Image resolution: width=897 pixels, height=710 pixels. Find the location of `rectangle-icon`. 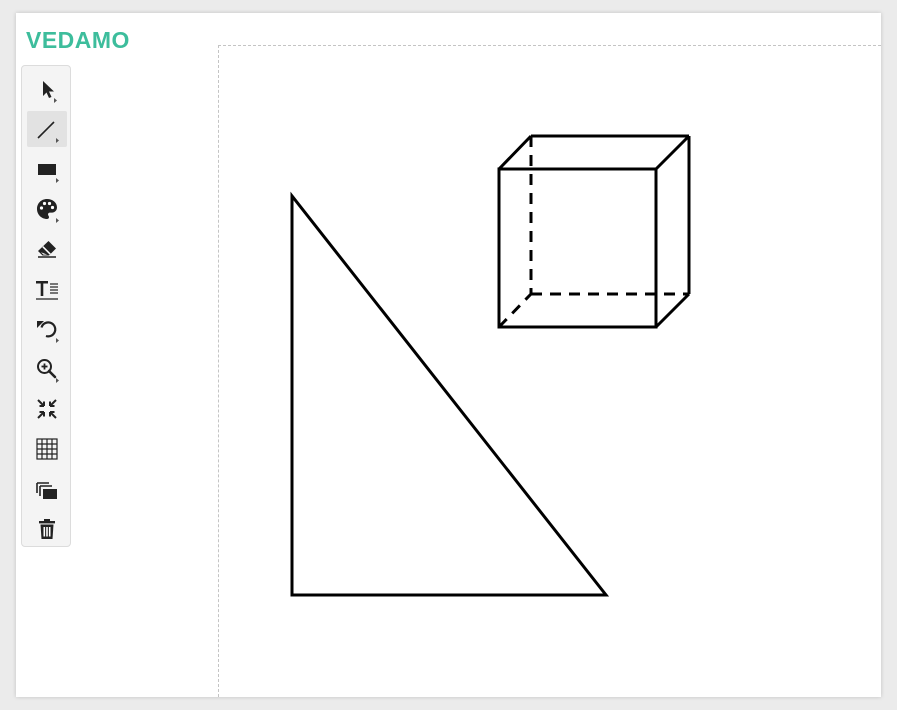

rectangle-icon is located at coordinates (48, 173).